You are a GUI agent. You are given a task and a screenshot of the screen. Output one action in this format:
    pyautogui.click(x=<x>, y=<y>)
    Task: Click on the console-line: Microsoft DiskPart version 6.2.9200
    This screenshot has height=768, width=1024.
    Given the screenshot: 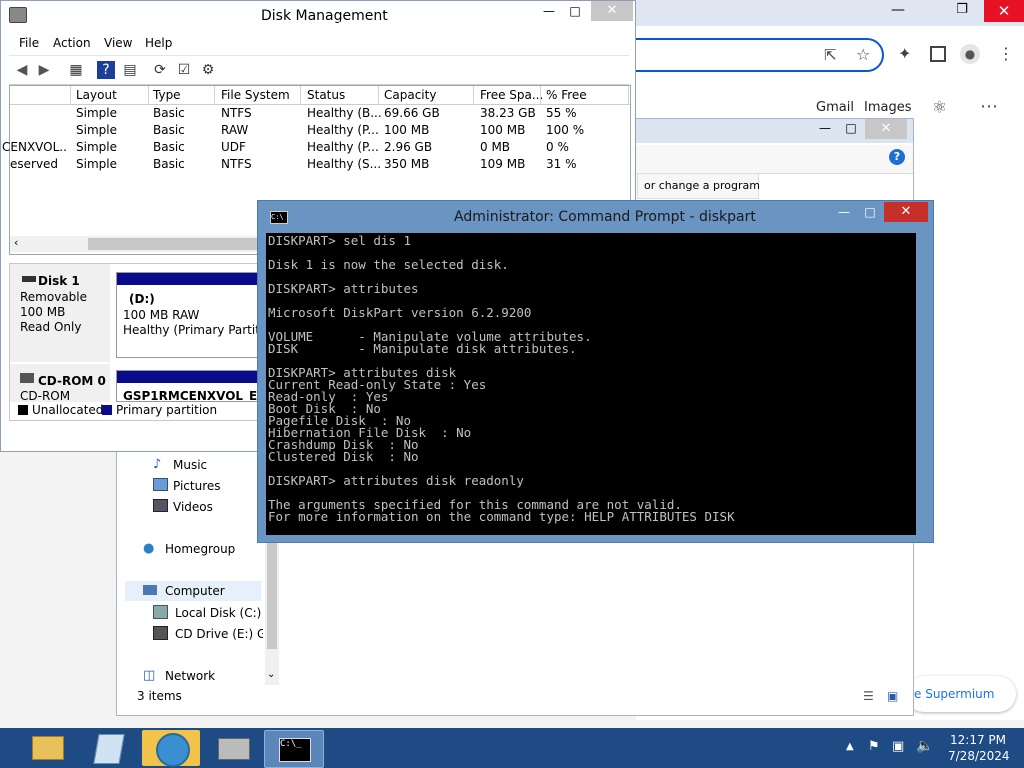 What is the action you would take?
    pyautogui.click(x=400, y=312)
    